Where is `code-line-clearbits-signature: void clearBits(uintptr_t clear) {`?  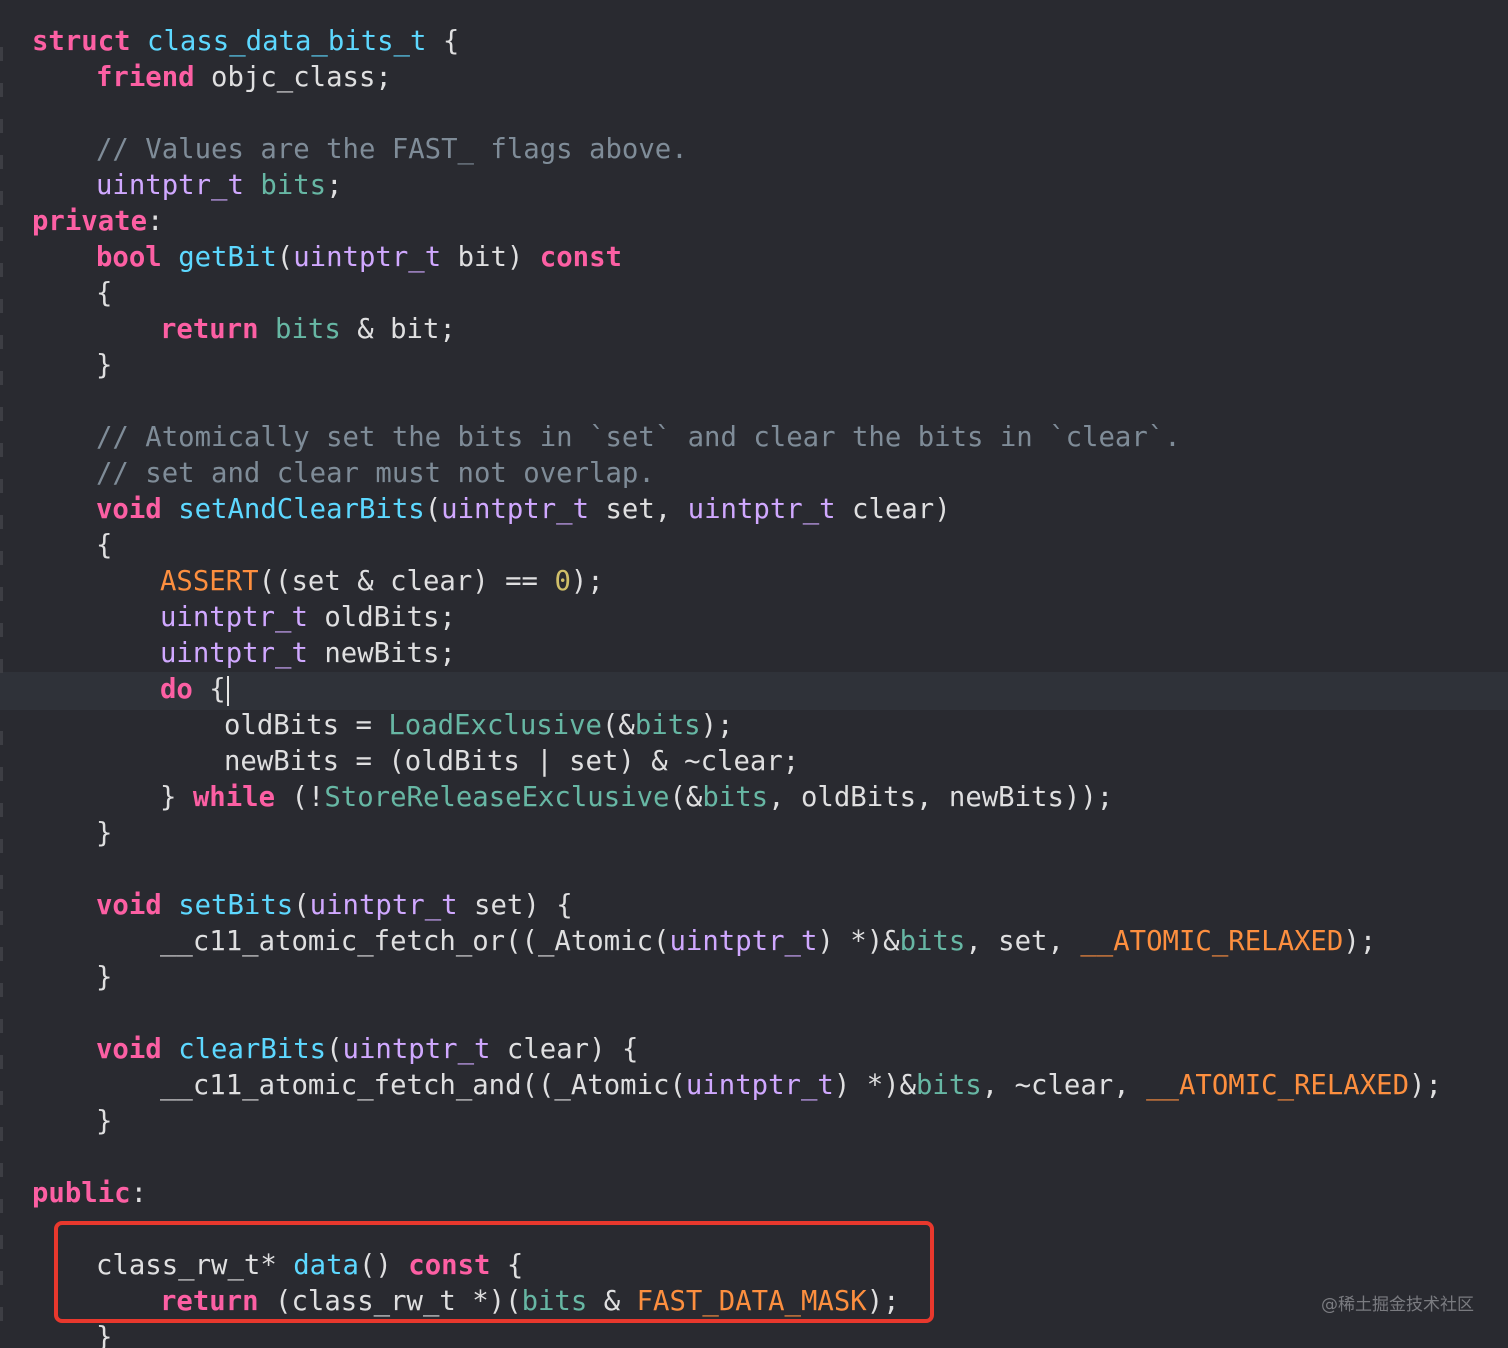
code-line-clearbits-signature: void clearBits(uintptr_t clear) { is located at coordinates (367, 1050).